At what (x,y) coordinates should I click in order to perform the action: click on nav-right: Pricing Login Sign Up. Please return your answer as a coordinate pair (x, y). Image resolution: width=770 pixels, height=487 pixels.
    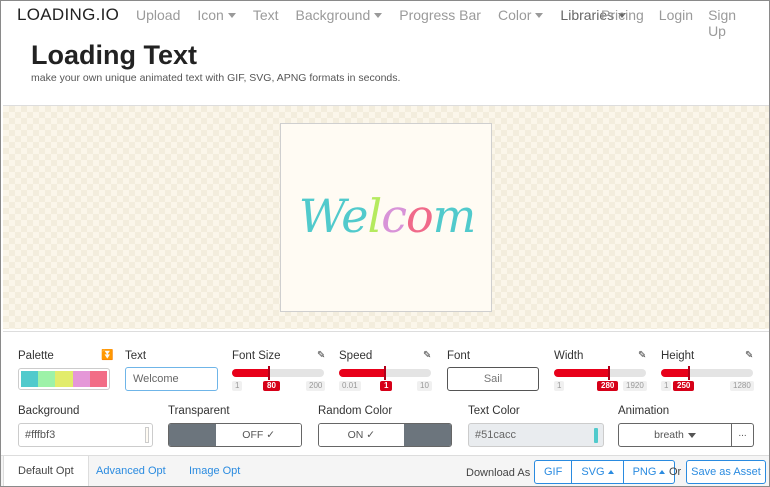
    Looking at the image, I should click on (685, 23).